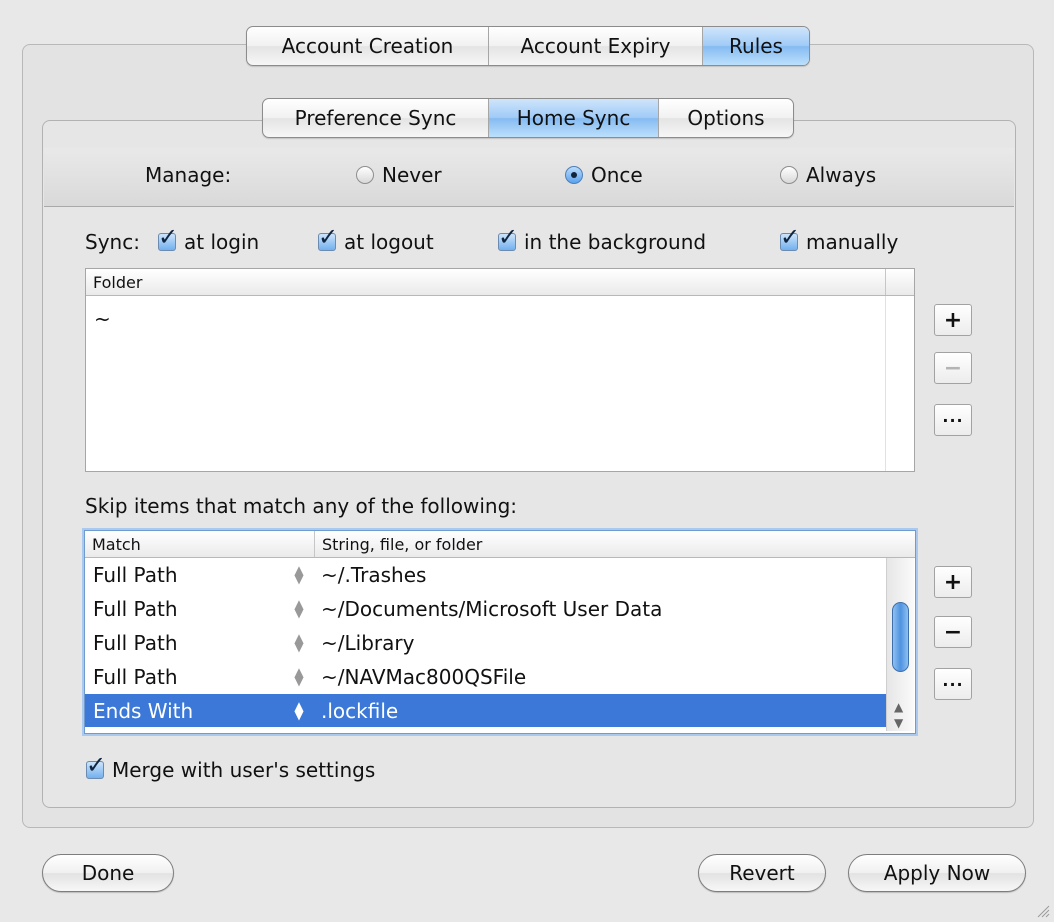  Describe the element at coordinates (486, 574) in the screenshot. I see `table-row: Full Path ▲ ▼ ~/.Trashes` at that location.